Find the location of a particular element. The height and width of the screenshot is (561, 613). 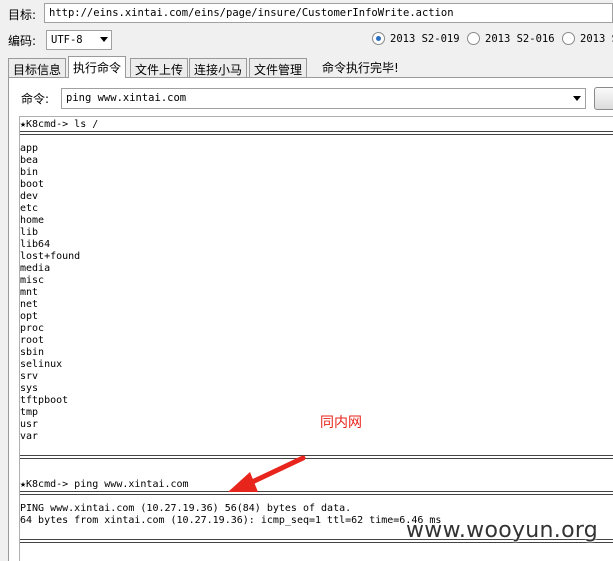

encoding-select: UTF-8 is located at coordinates (79, 40).